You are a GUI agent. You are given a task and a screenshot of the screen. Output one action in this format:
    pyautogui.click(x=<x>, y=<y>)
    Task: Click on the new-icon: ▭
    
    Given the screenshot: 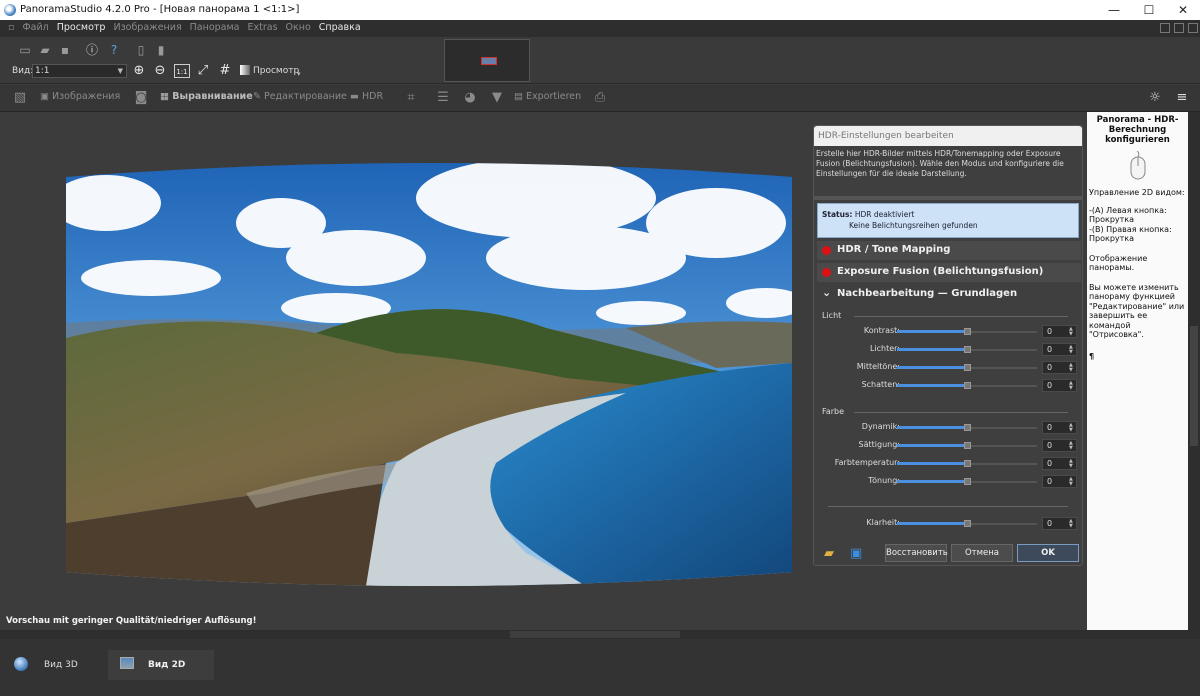 What is the action you would take?
    pyautogui.click(x=25, y=50)
    